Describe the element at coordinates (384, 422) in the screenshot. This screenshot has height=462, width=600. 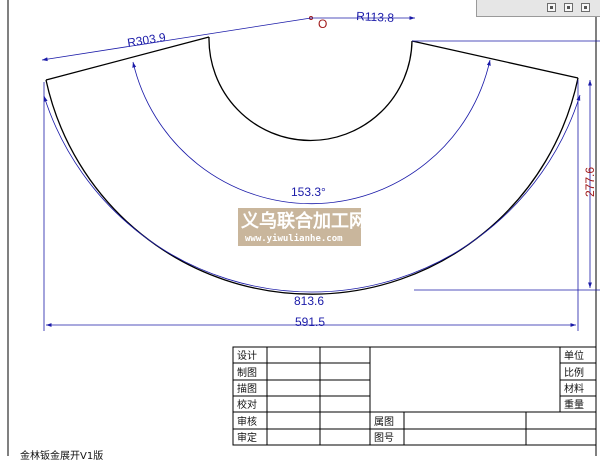
I see `label-drawing-group: 属图` at that location.